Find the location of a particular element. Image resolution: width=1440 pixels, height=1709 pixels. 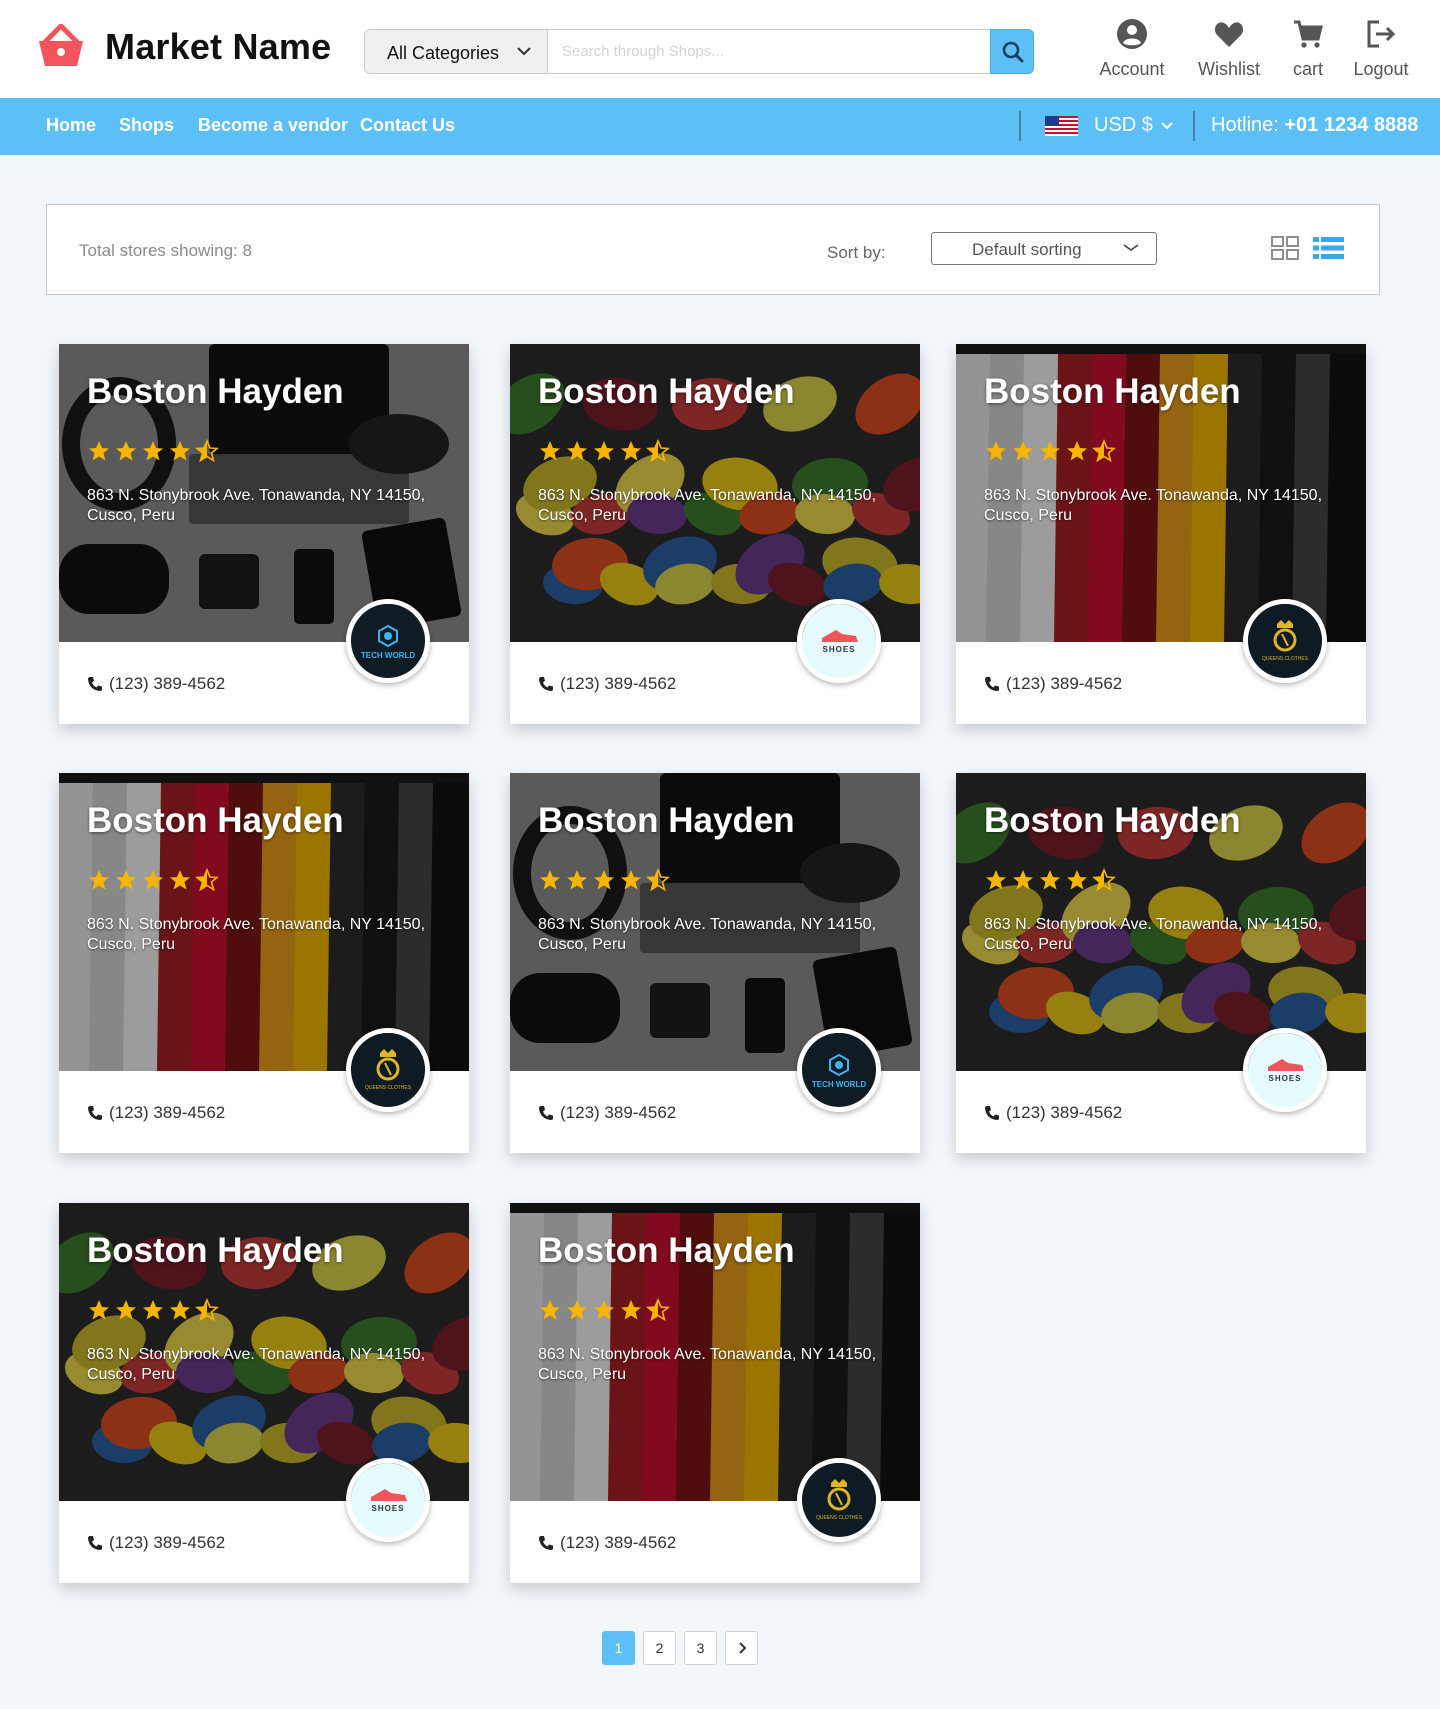

page-3: 3 is located at coordinates (700, 1648).